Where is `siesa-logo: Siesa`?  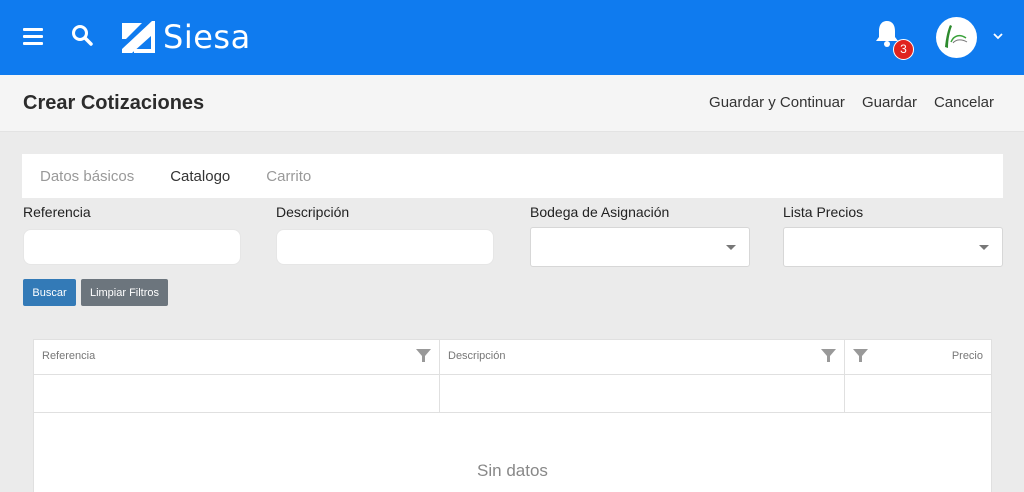
siesa-logo: Siesa is located at coordinates (185, 37).